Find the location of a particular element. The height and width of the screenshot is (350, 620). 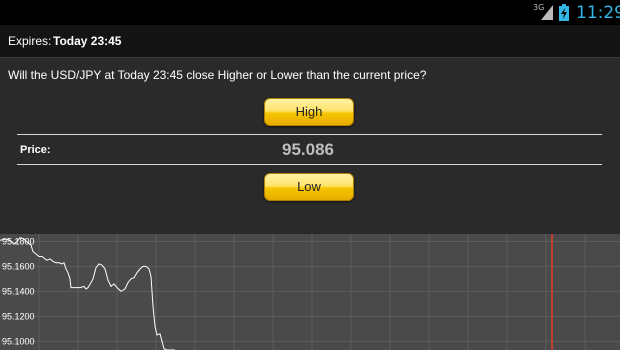

battery-charging-icon is located at coordinates (564, 12).